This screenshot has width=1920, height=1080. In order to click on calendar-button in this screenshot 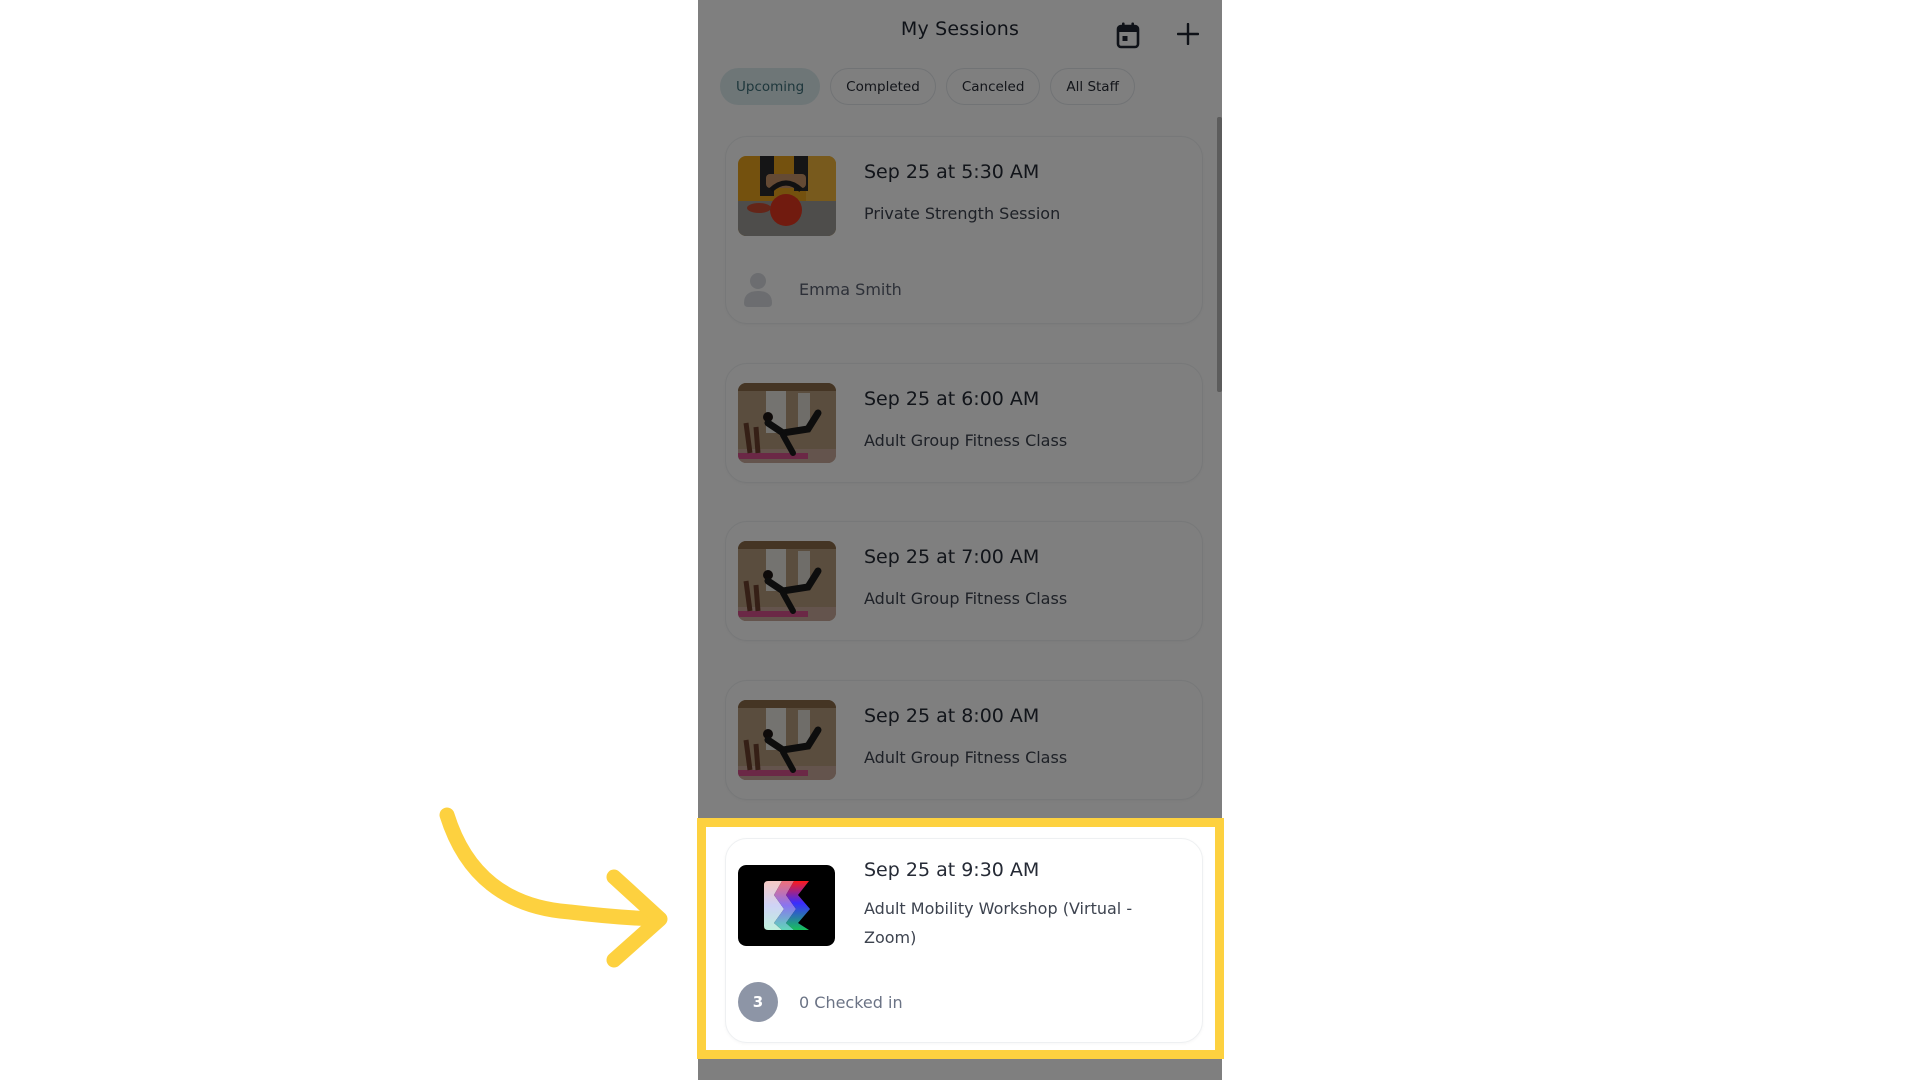, I will do `click(1128, 35)`.